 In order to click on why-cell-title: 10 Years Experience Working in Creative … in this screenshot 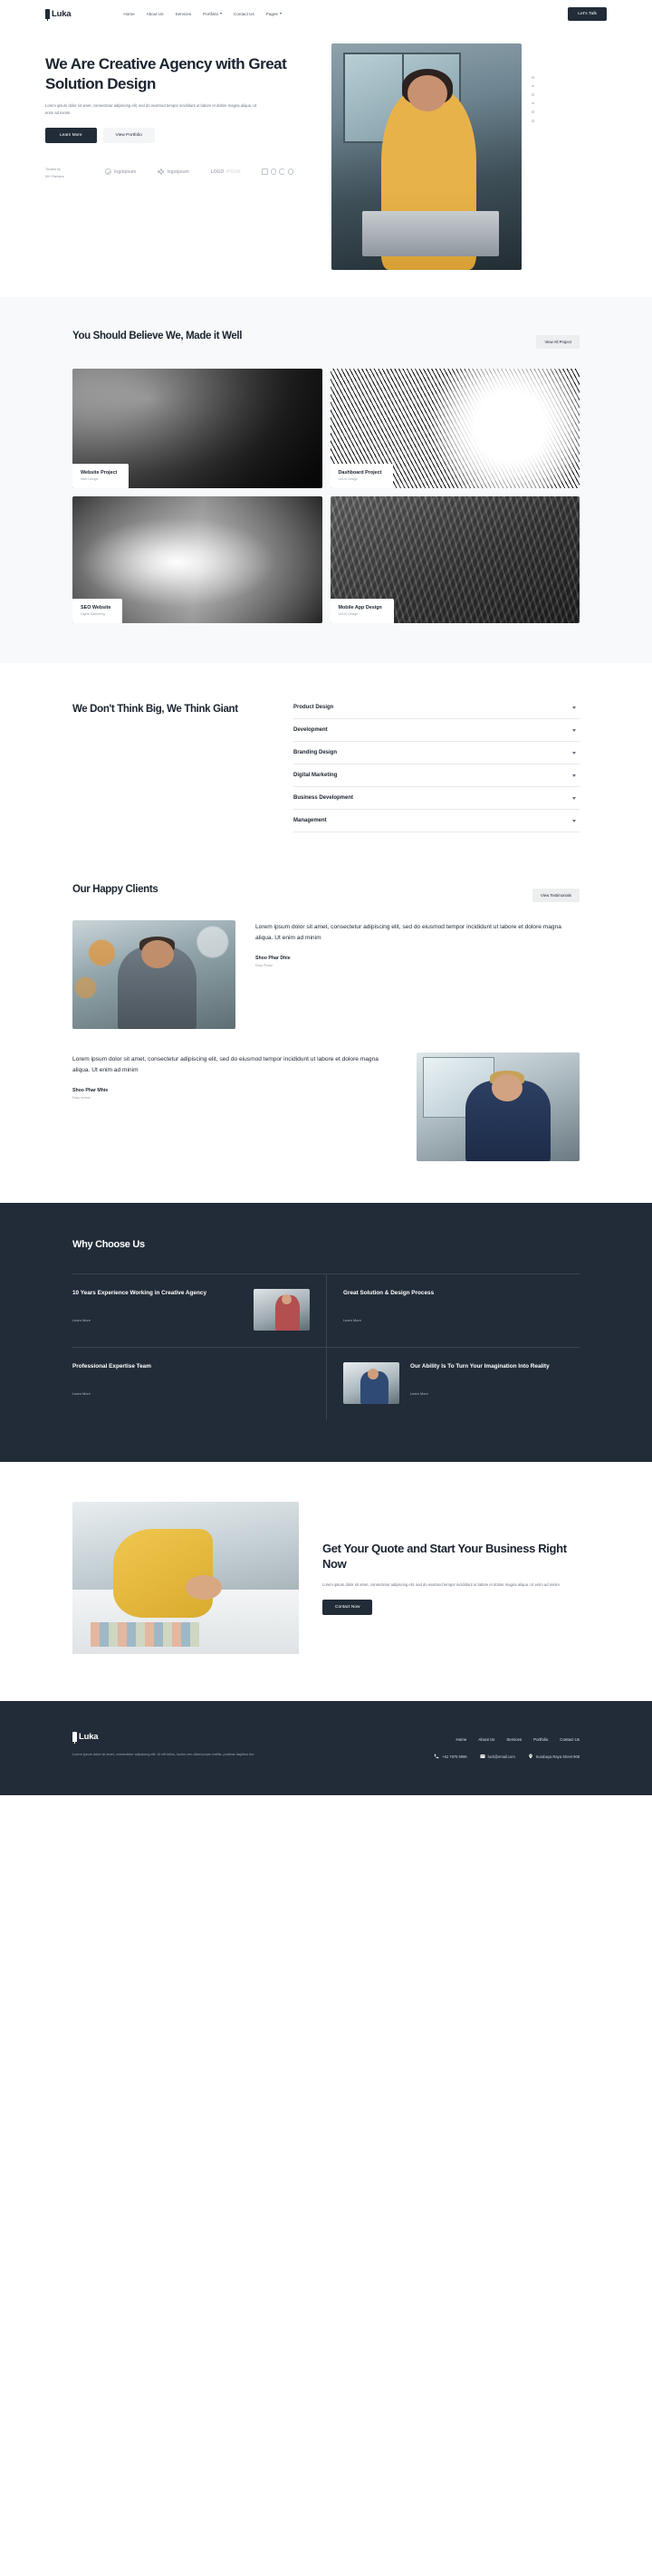, I will do `click(139, 1293)`.